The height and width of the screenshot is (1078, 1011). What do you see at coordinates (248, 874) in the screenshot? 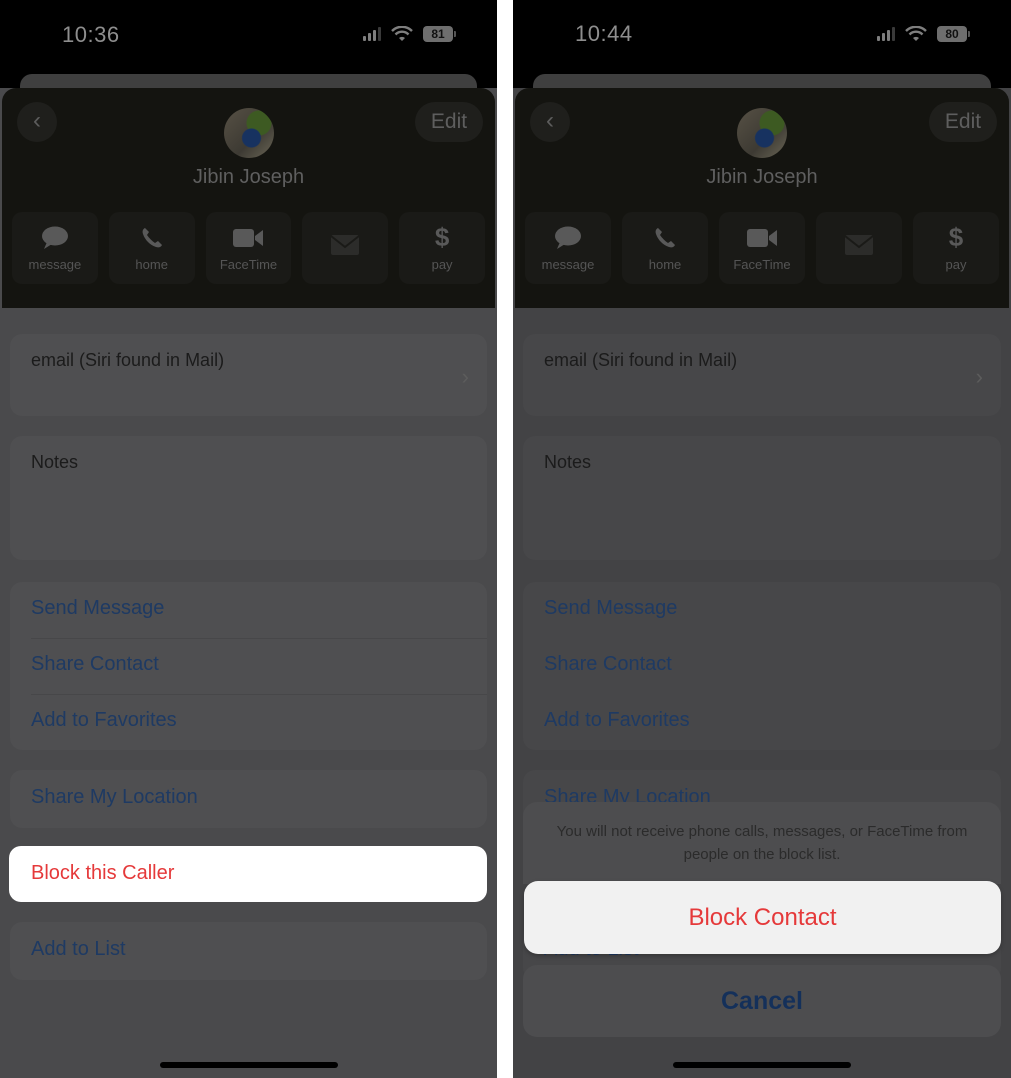
I see `block-caller-button: Block this Caller` at bounding box center [248, 874].